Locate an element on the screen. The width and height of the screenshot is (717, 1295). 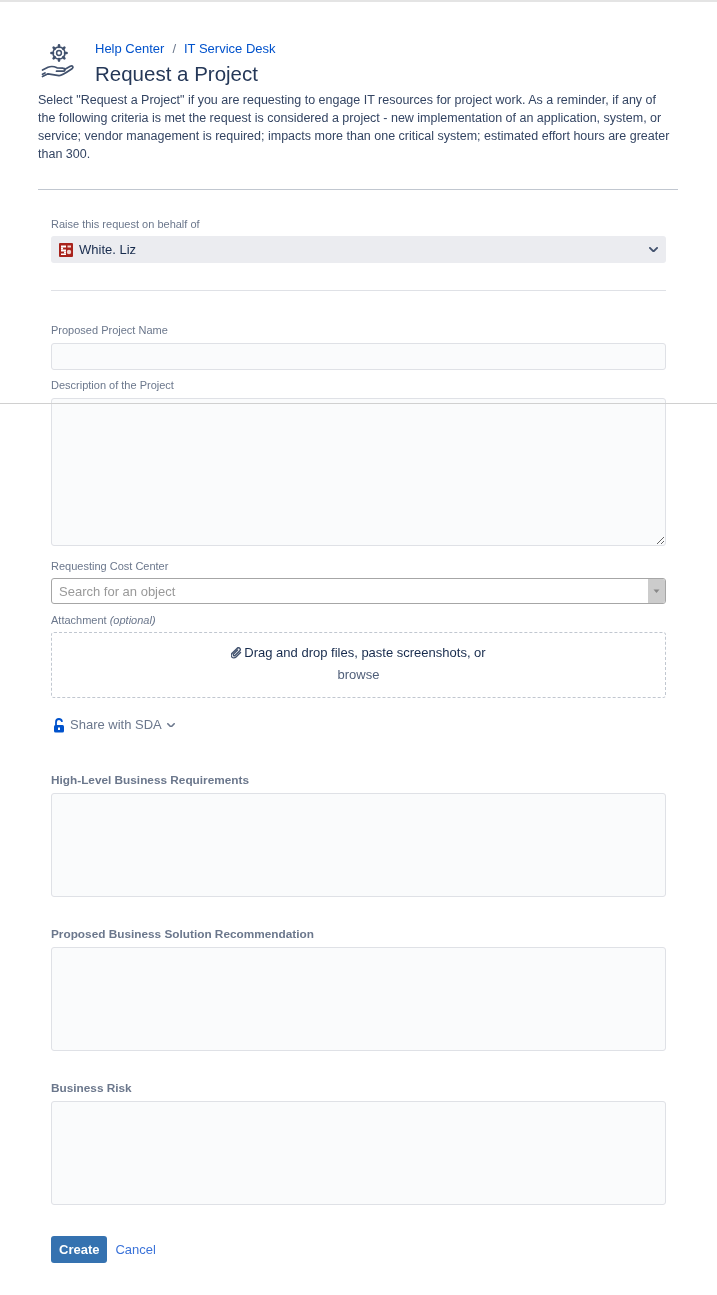
paperclip-icon is located at coordinates (237, 653).